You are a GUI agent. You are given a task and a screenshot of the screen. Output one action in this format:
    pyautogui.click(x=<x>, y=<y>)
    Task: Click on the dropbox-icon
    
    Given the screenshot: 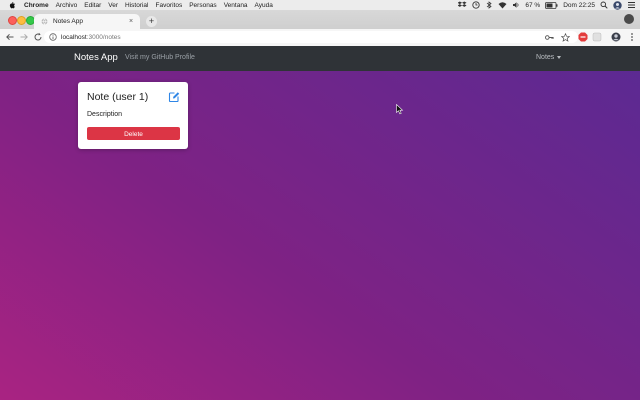 What is the action you would take?
    pyautogui.click(x=462, y=5)
    